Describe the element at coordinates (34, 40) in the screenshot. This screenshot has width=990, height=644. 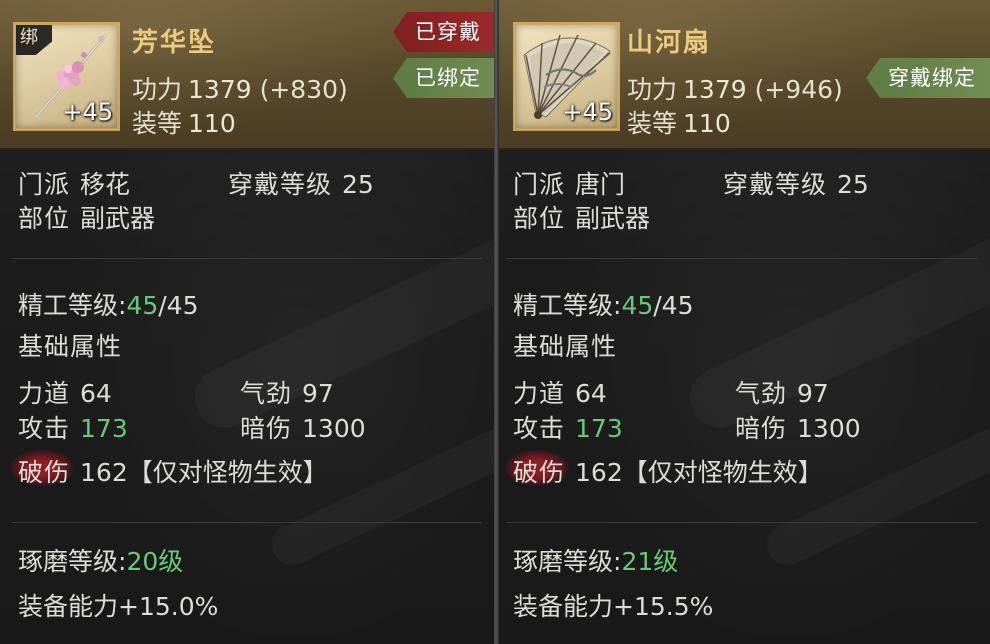
I see `bind-tag: 绑` at that location.